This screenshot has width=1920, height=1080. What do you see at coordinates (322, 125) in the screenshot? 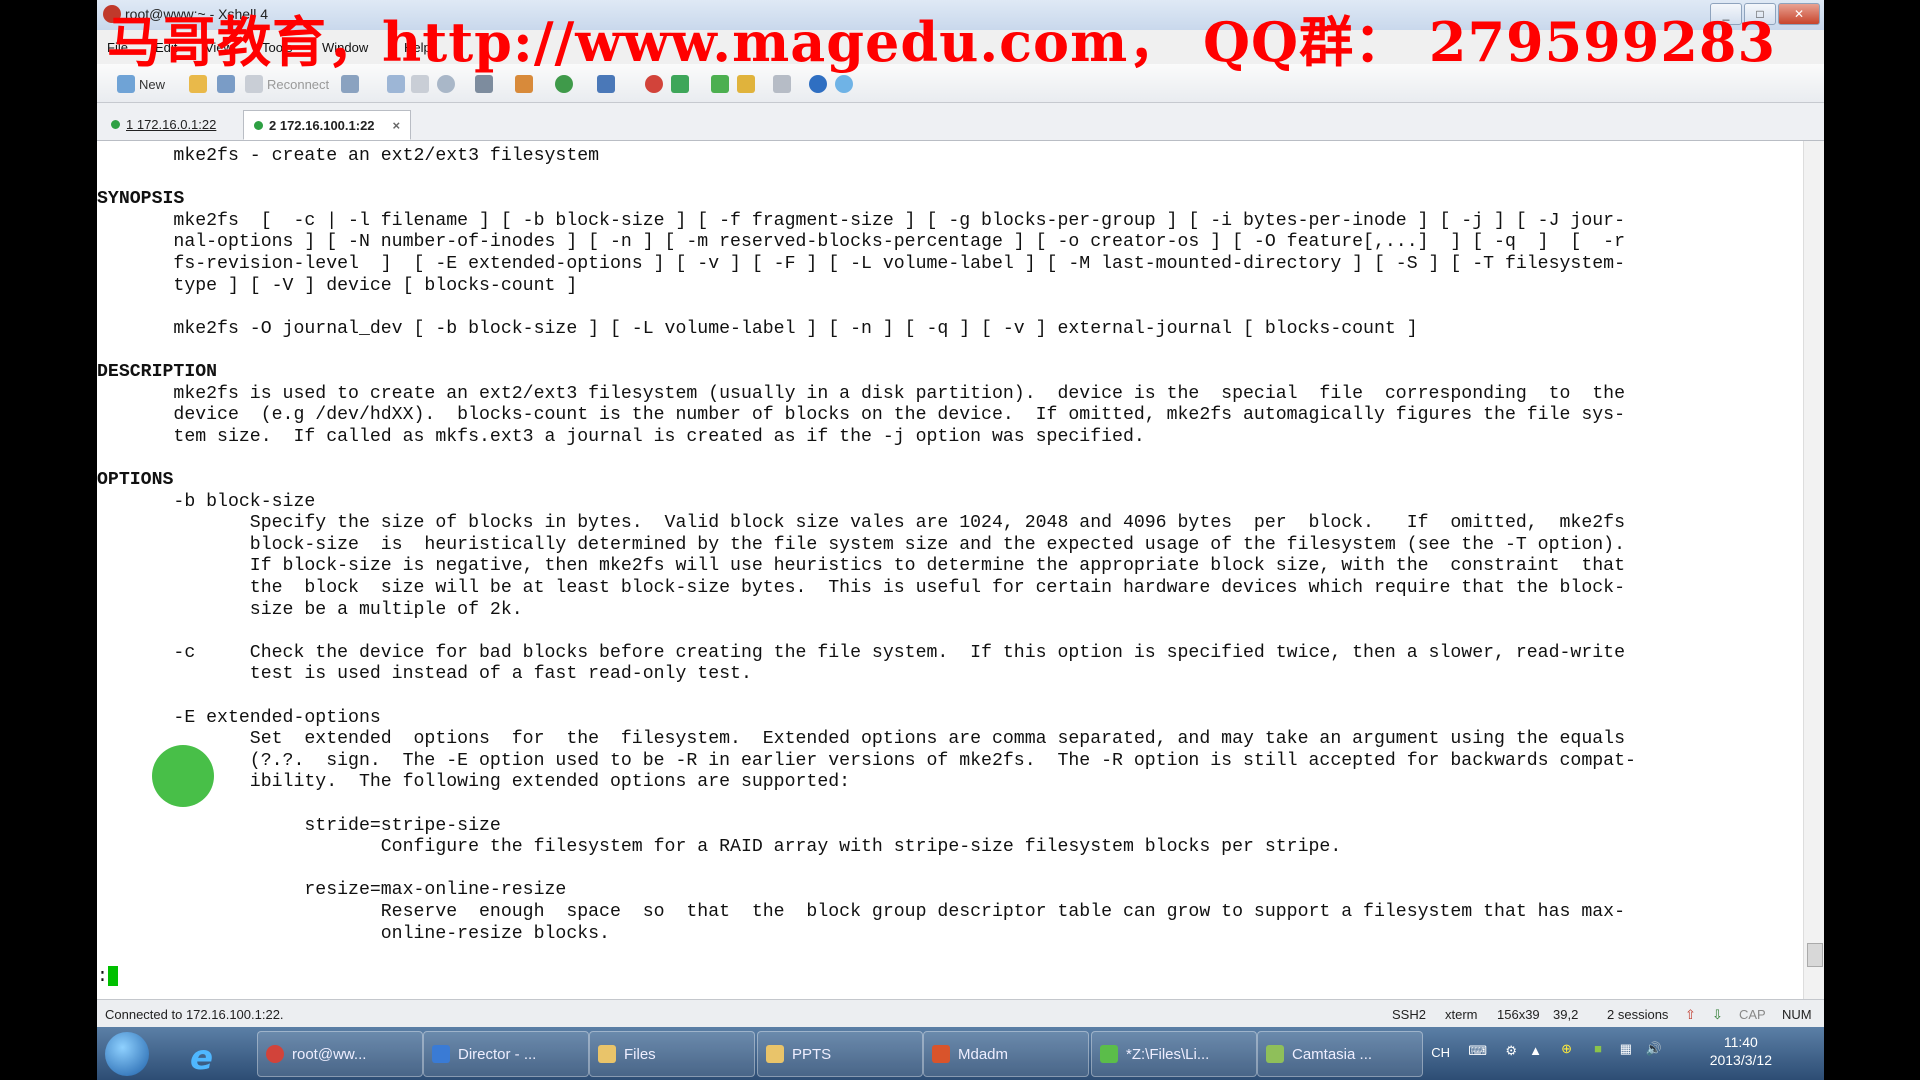
I see `tab-label: 2 172.16.100.1:22` at bounding box center [322, 125].